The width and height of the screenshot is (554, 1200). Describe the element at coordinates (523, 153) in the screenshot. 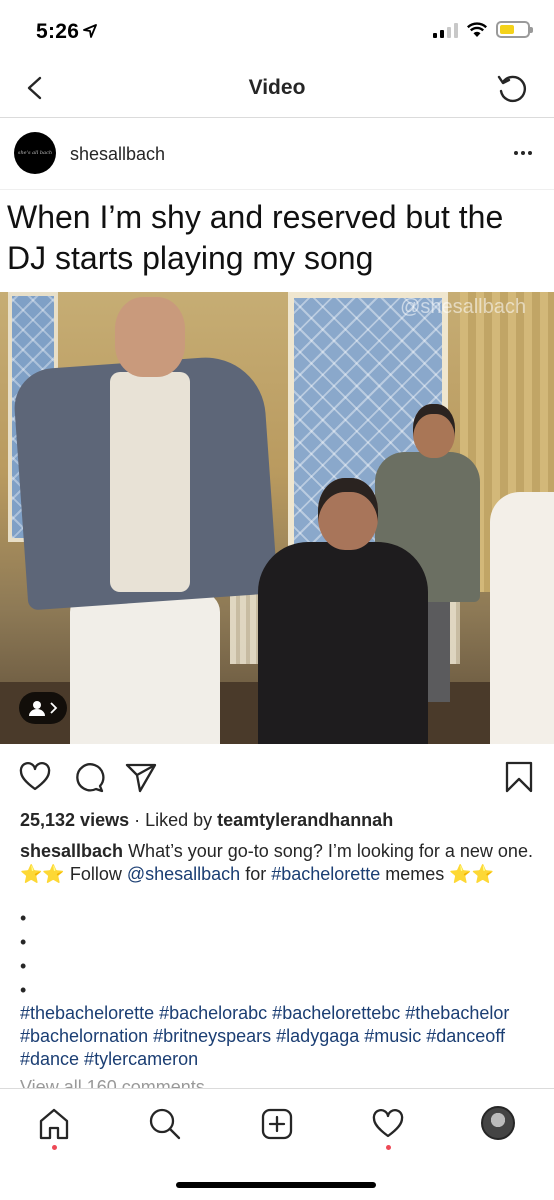

I see `more-options-button` at that location.